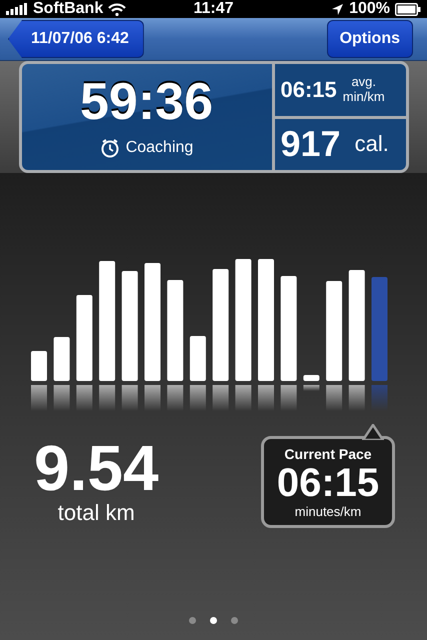 The width and height of the screenshot is (427, 640). I want to click on current-pace-unit: minutes/km, so click(328, 511).